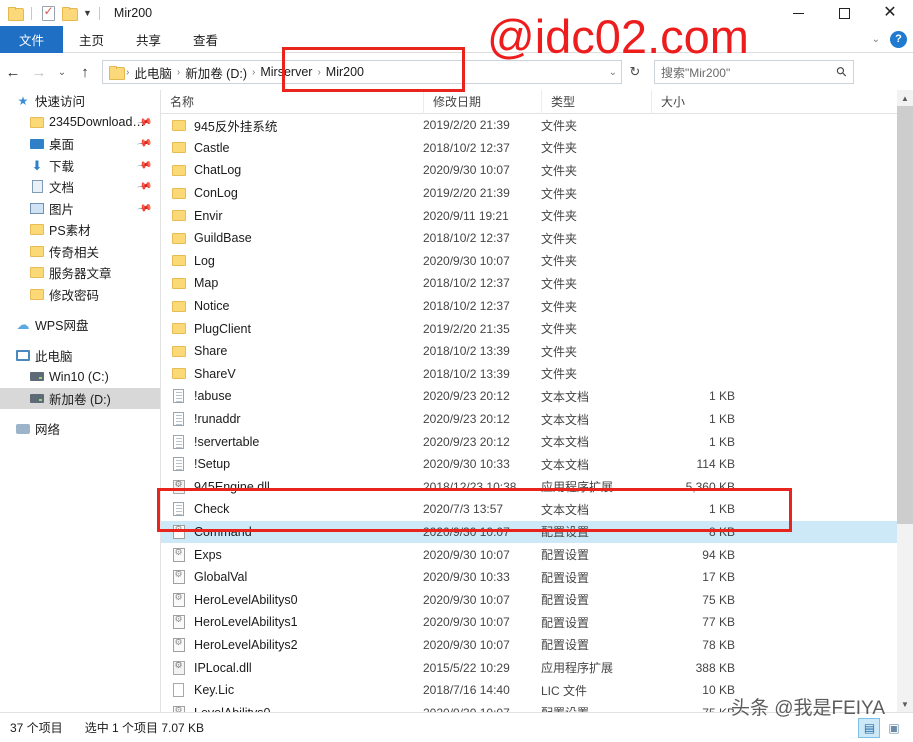 The width and height of the screenshot is (913, 742). Describe the element at coordinates (80, 377) in the screenshot. I see `sidebar-item-12: Win10 (C:)` at that location.